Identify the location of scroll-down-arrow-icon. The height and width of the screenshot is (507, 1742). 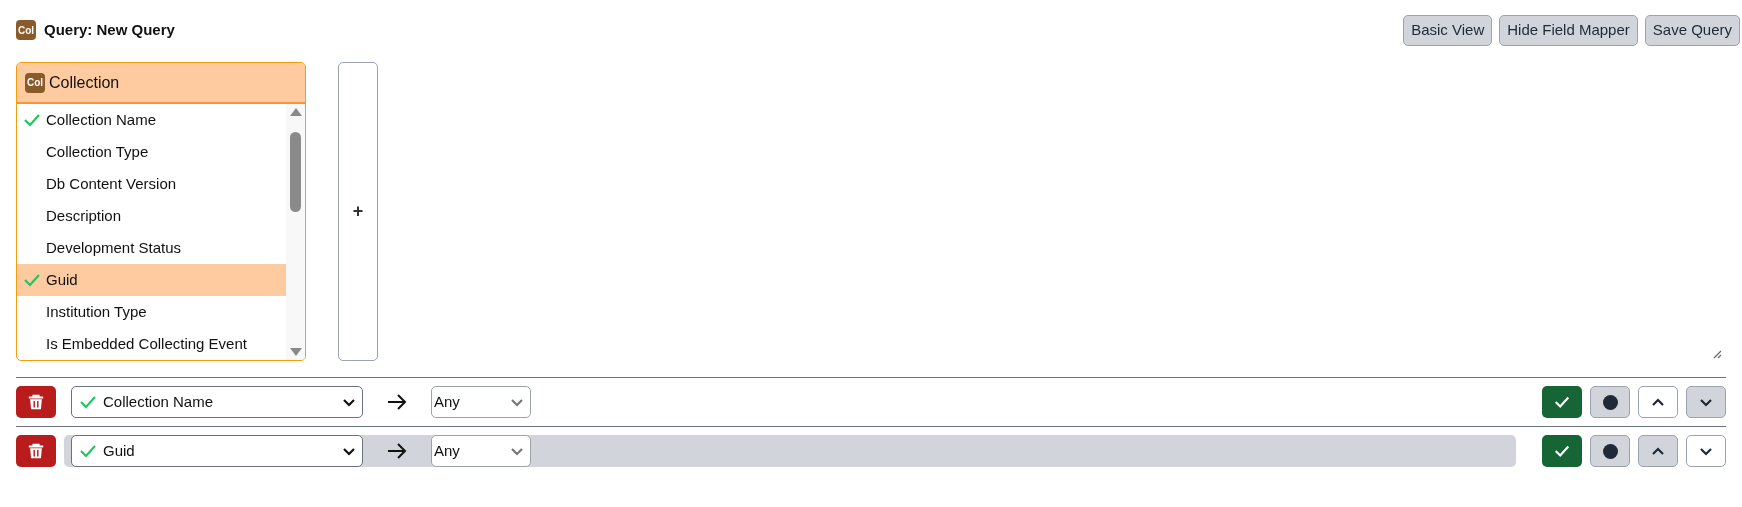
(295, 352).